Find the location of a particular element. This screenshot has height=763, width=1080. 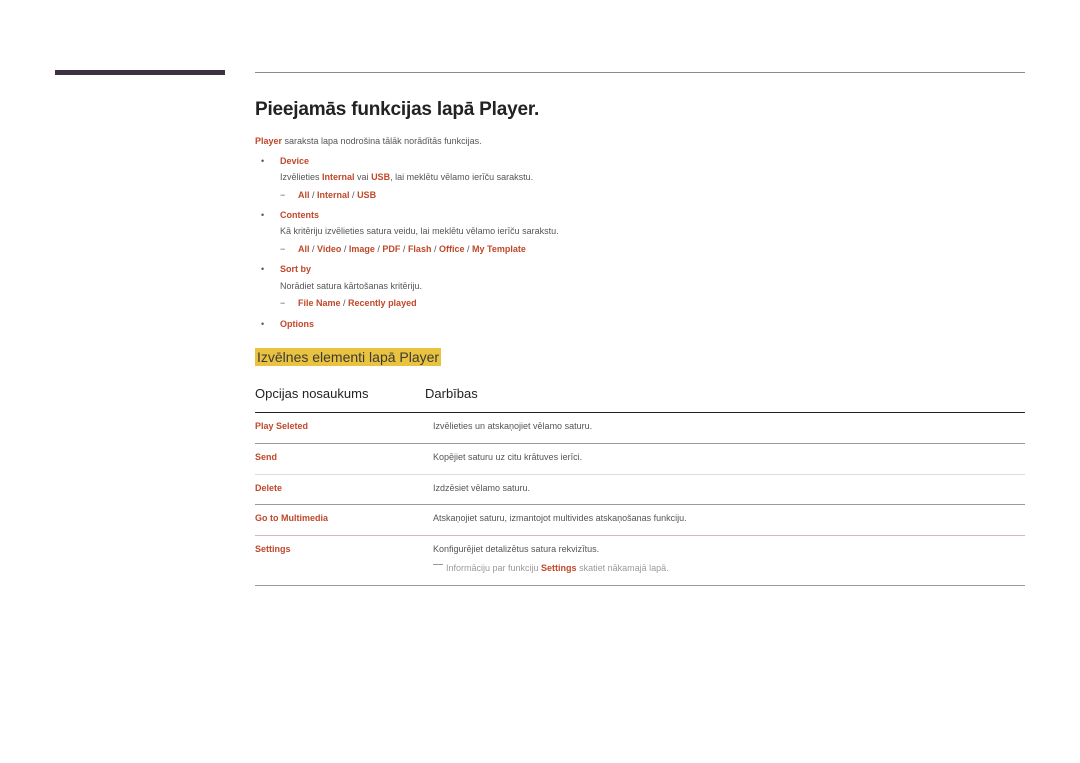

table-row: Delete Izdzēsiet vēlamo saturu. is located at coordinates (640, 490).